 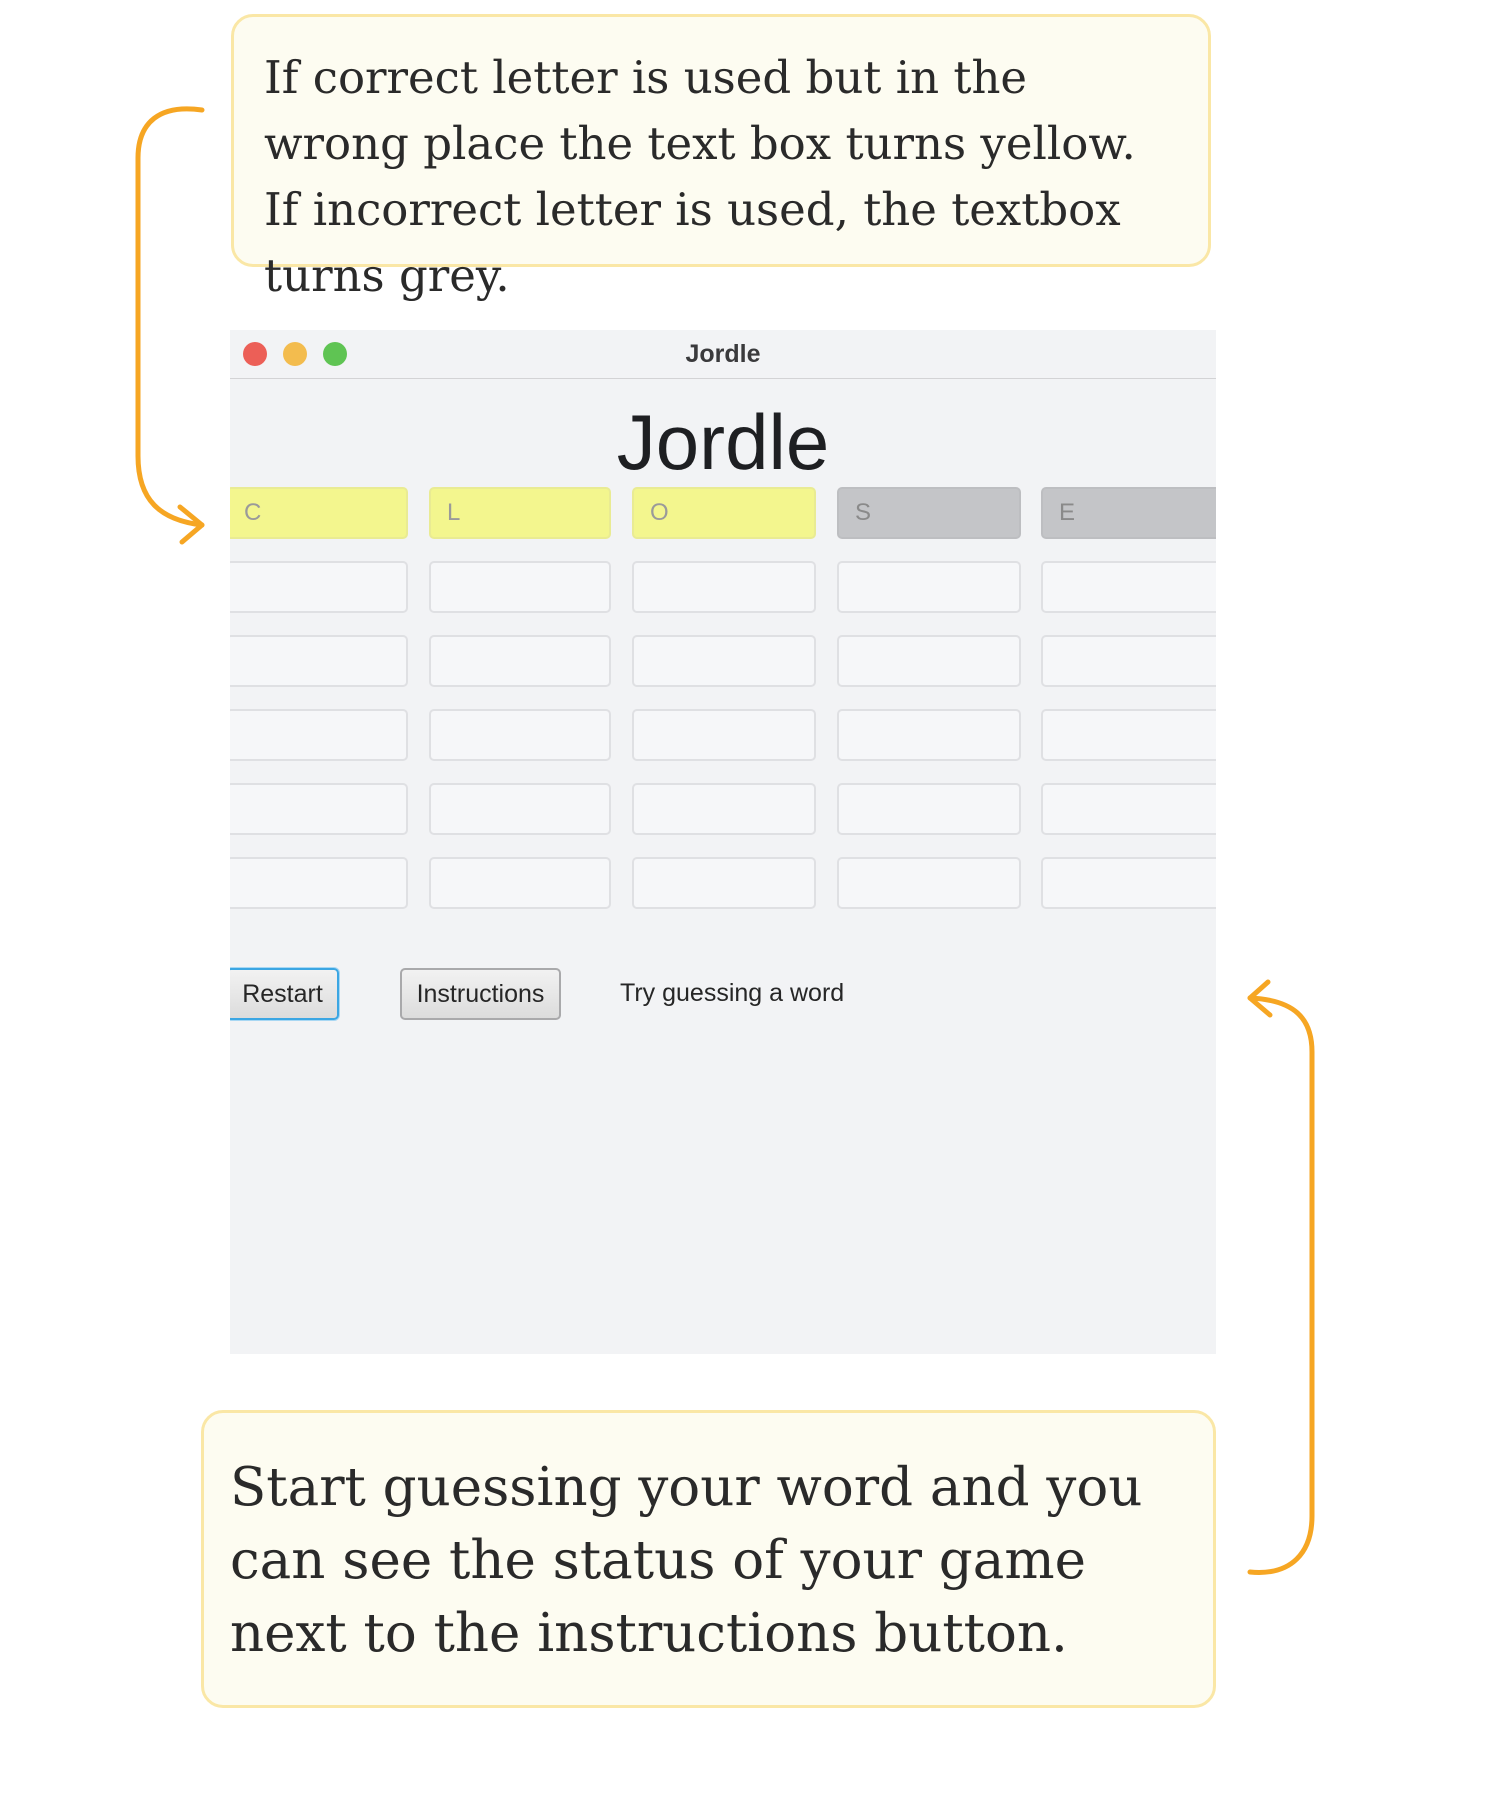 I want to click on arrow-left-head, so click(x=191, y=524).